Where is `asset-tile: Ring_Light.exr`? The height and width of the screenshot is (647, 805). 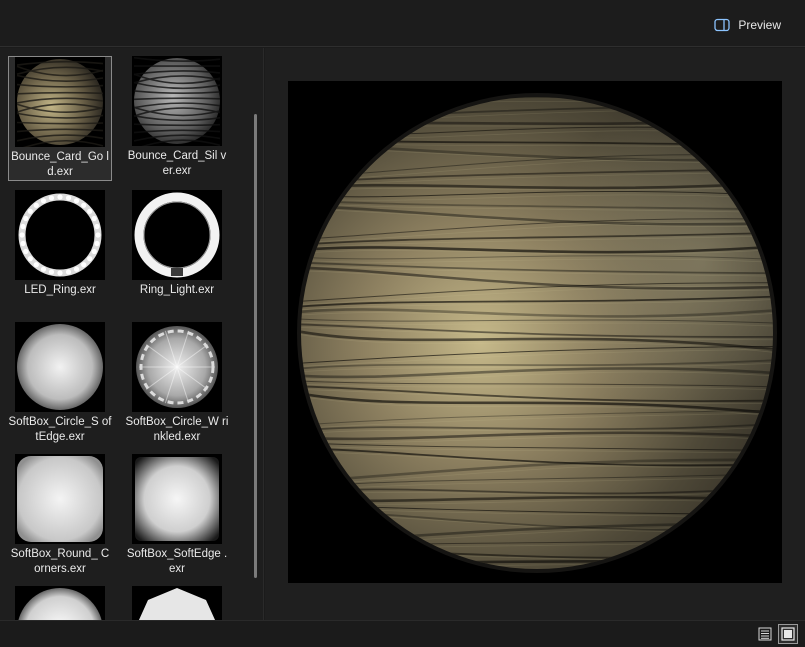
asset-tile: Ring_Light.exr is located at coordinates (177, 244).